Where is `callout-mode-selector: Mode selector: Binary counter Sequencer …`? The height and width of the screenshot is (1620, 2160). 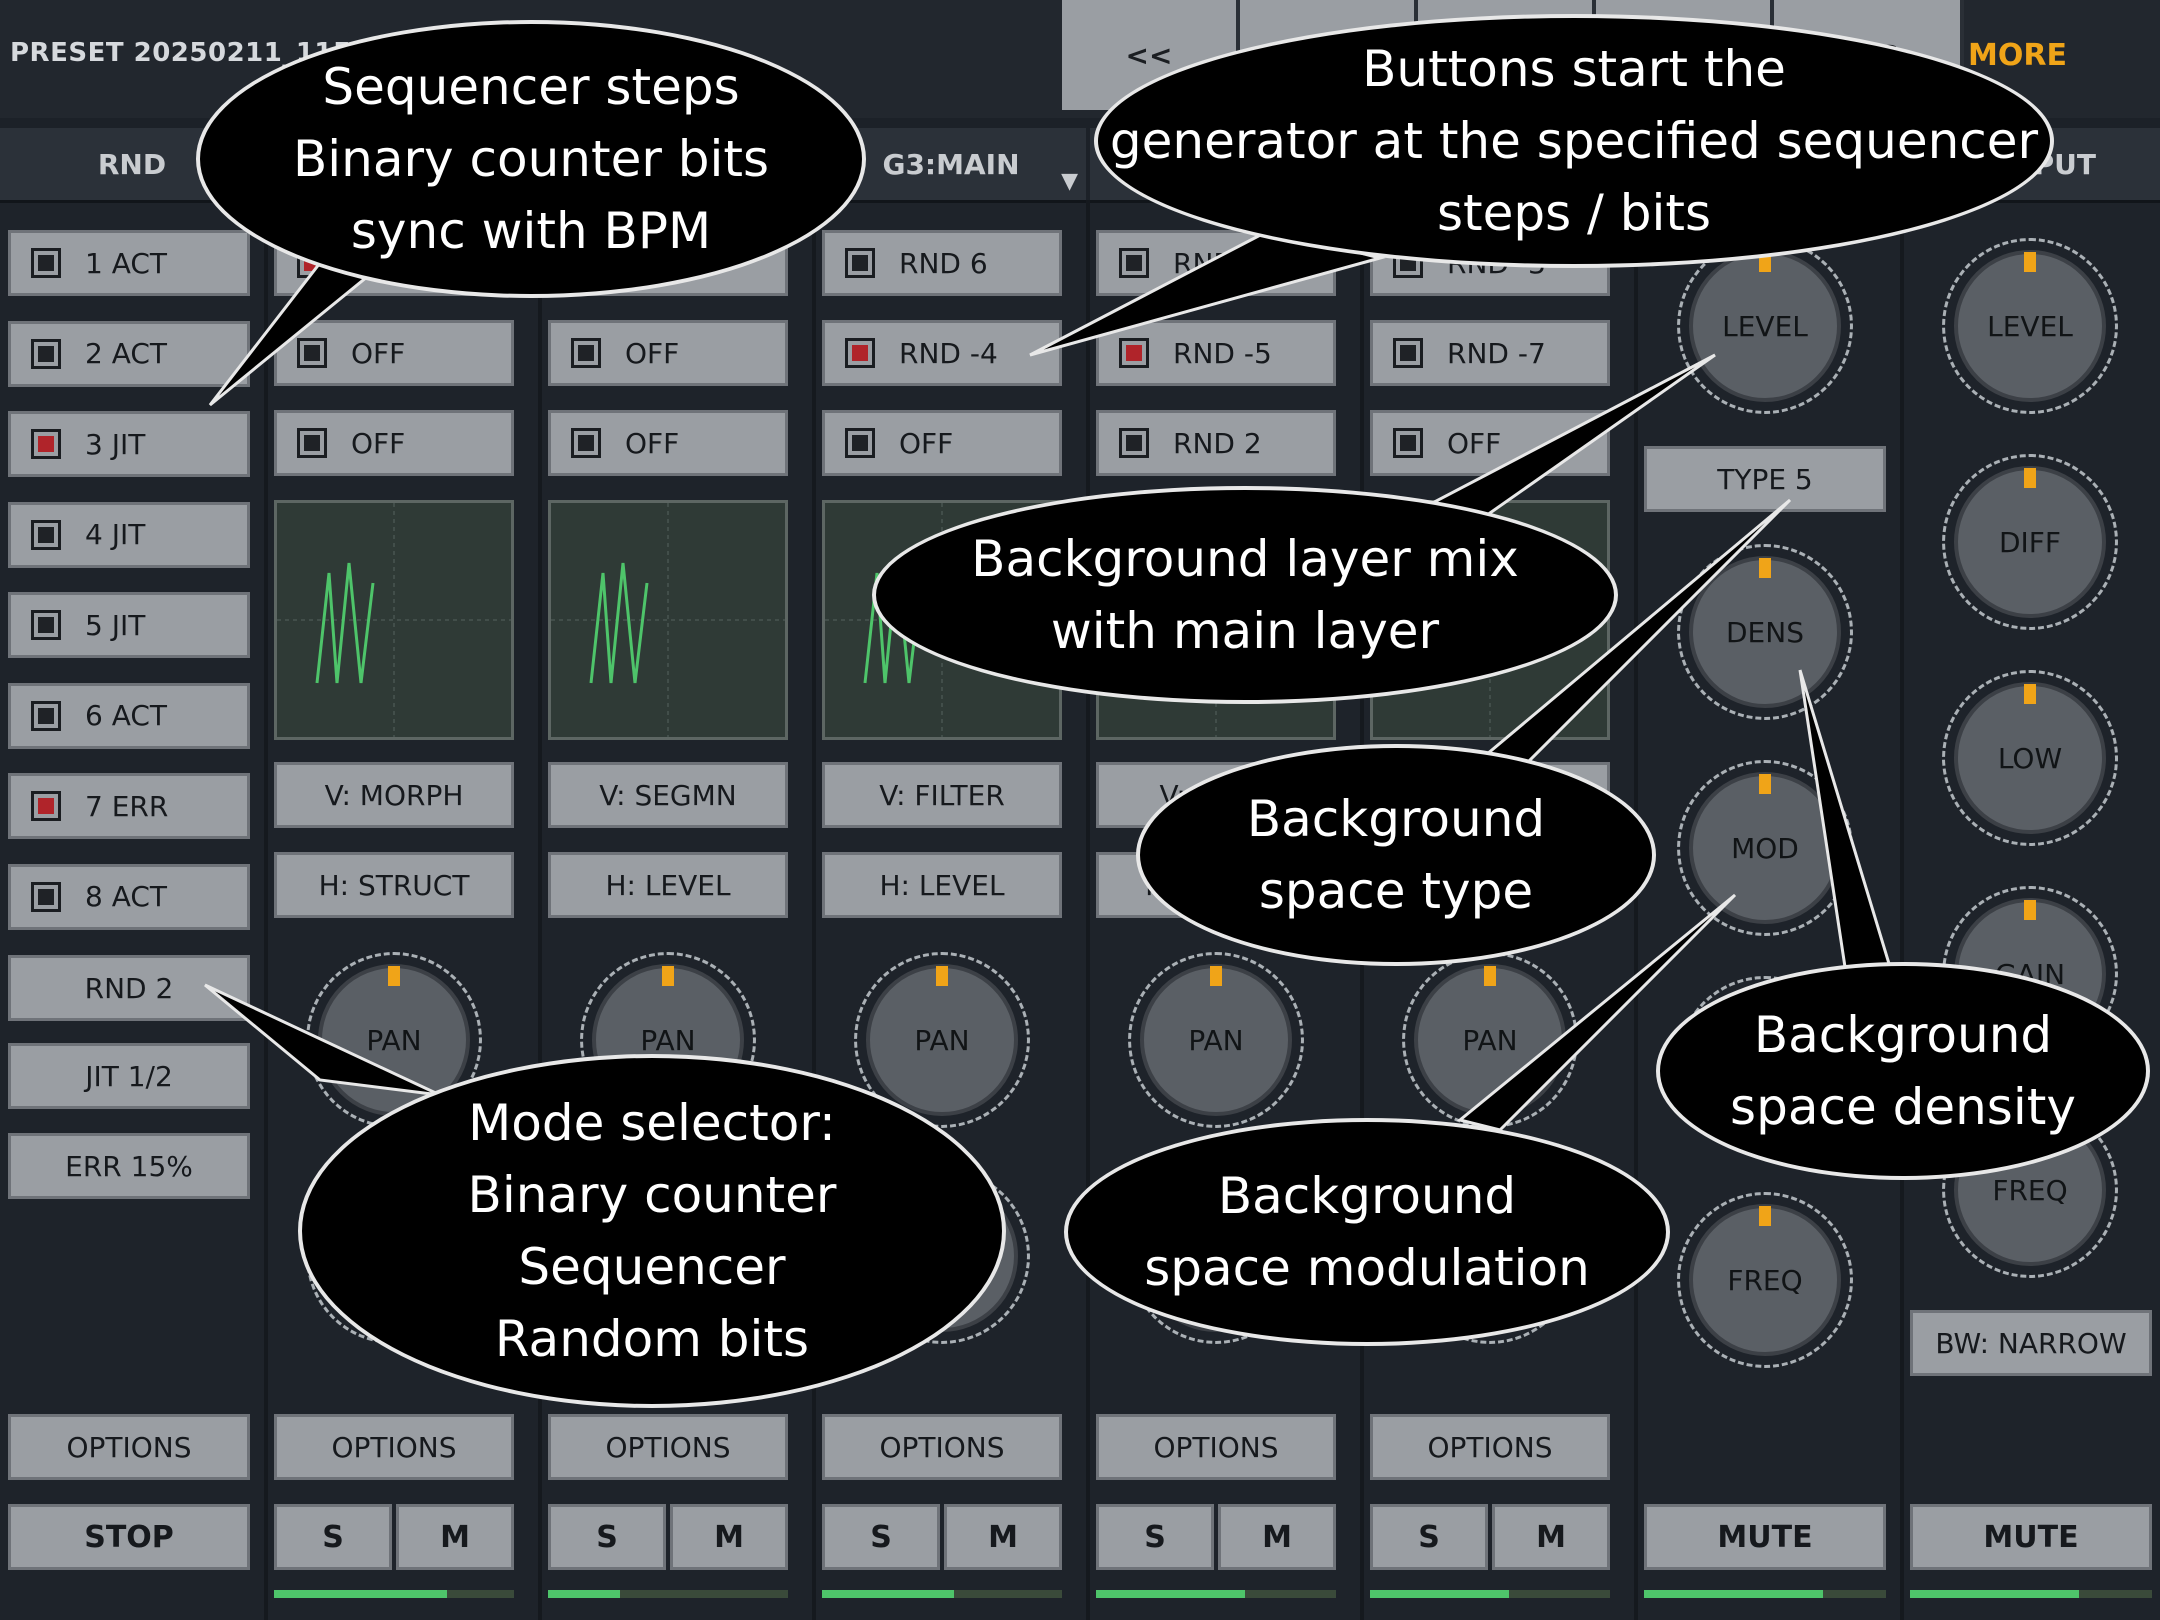 callout-mode-selector: Mode selector: Binary counter Sequencer … is located at coordinates (652, 1231).